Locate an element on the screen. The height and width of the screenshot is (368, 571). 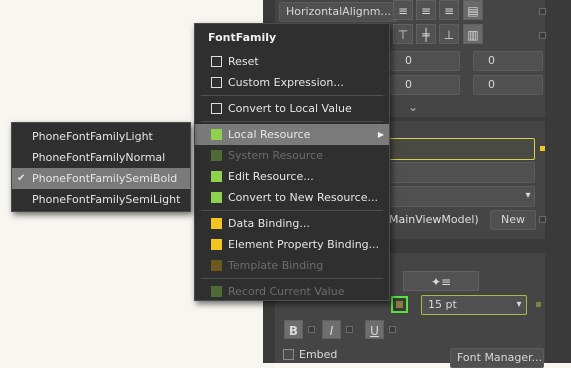
align-left-icon: ≡ is located at coordinates (403, 10).